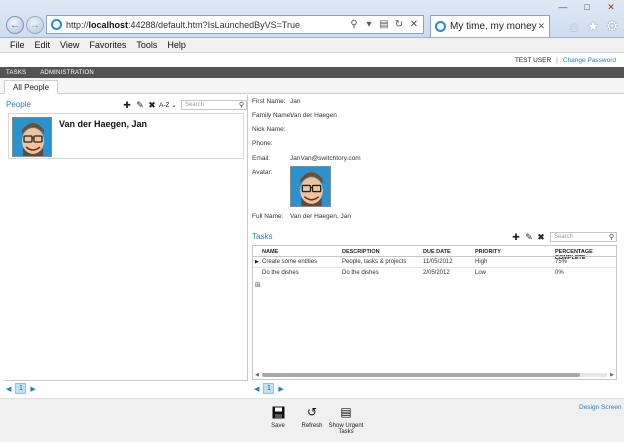 Image resolution: width=624 pixels, height=442 pixels. Describe the element at coordinates (374, 262) in the screenshot. I see `table-cell: People, tasks & projects` at that location.